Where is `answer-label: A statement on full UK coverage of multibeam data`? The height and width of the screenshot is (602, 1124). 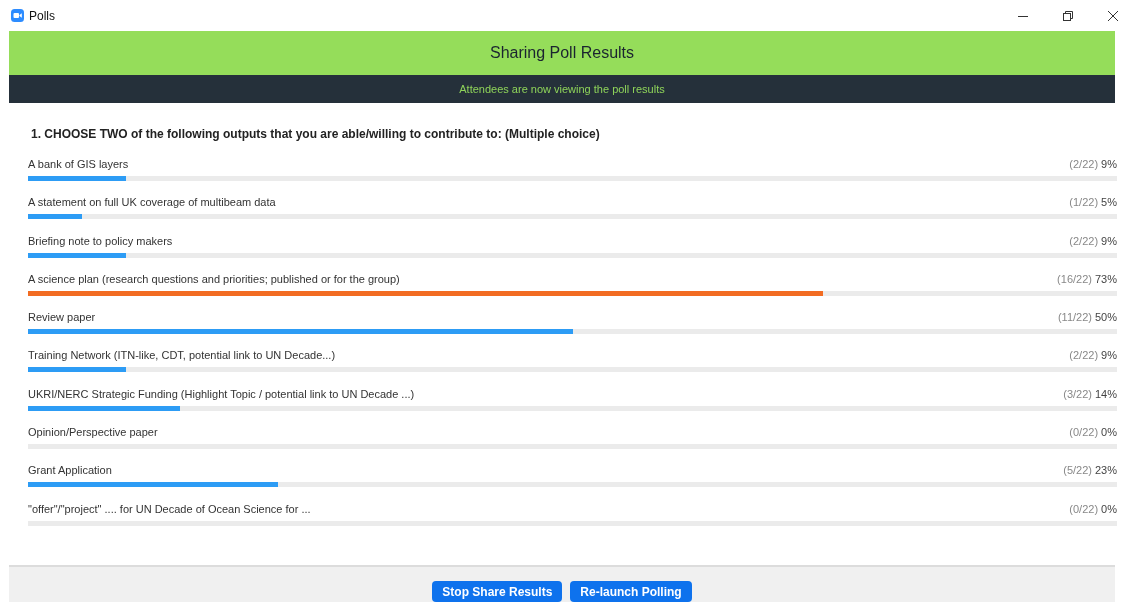 answer-label: A statement on full UK coverage of multibeam data is located at coordinates (152, 202).